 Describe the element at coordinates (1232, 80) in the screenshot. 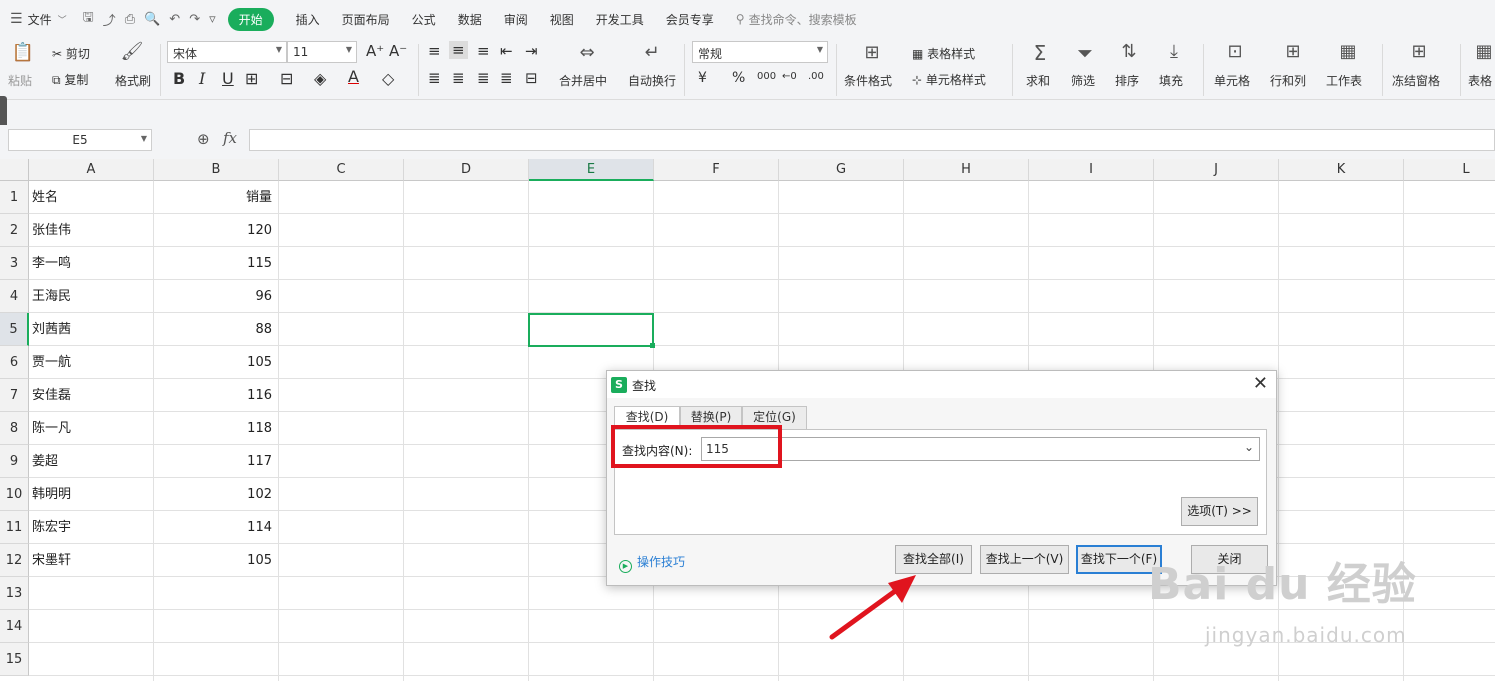

I see `cell-button: 单元格` at that location.